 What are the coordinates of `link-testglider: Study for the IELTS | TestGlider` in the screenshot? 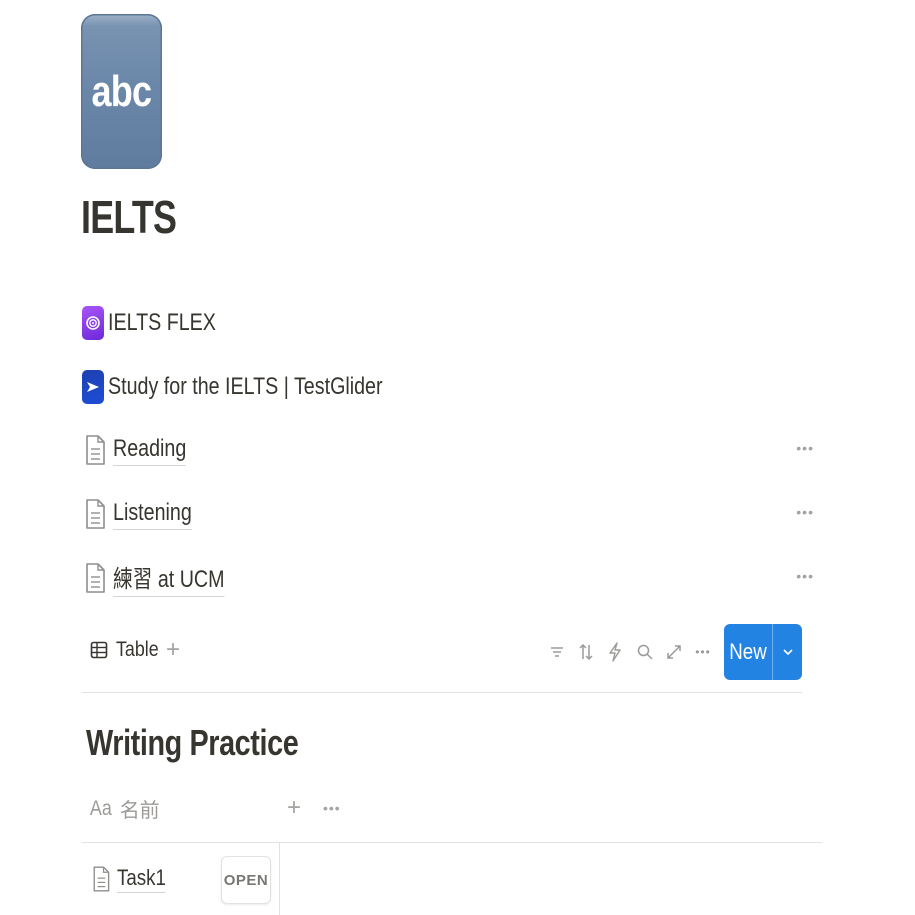 It's located at (262, 387).